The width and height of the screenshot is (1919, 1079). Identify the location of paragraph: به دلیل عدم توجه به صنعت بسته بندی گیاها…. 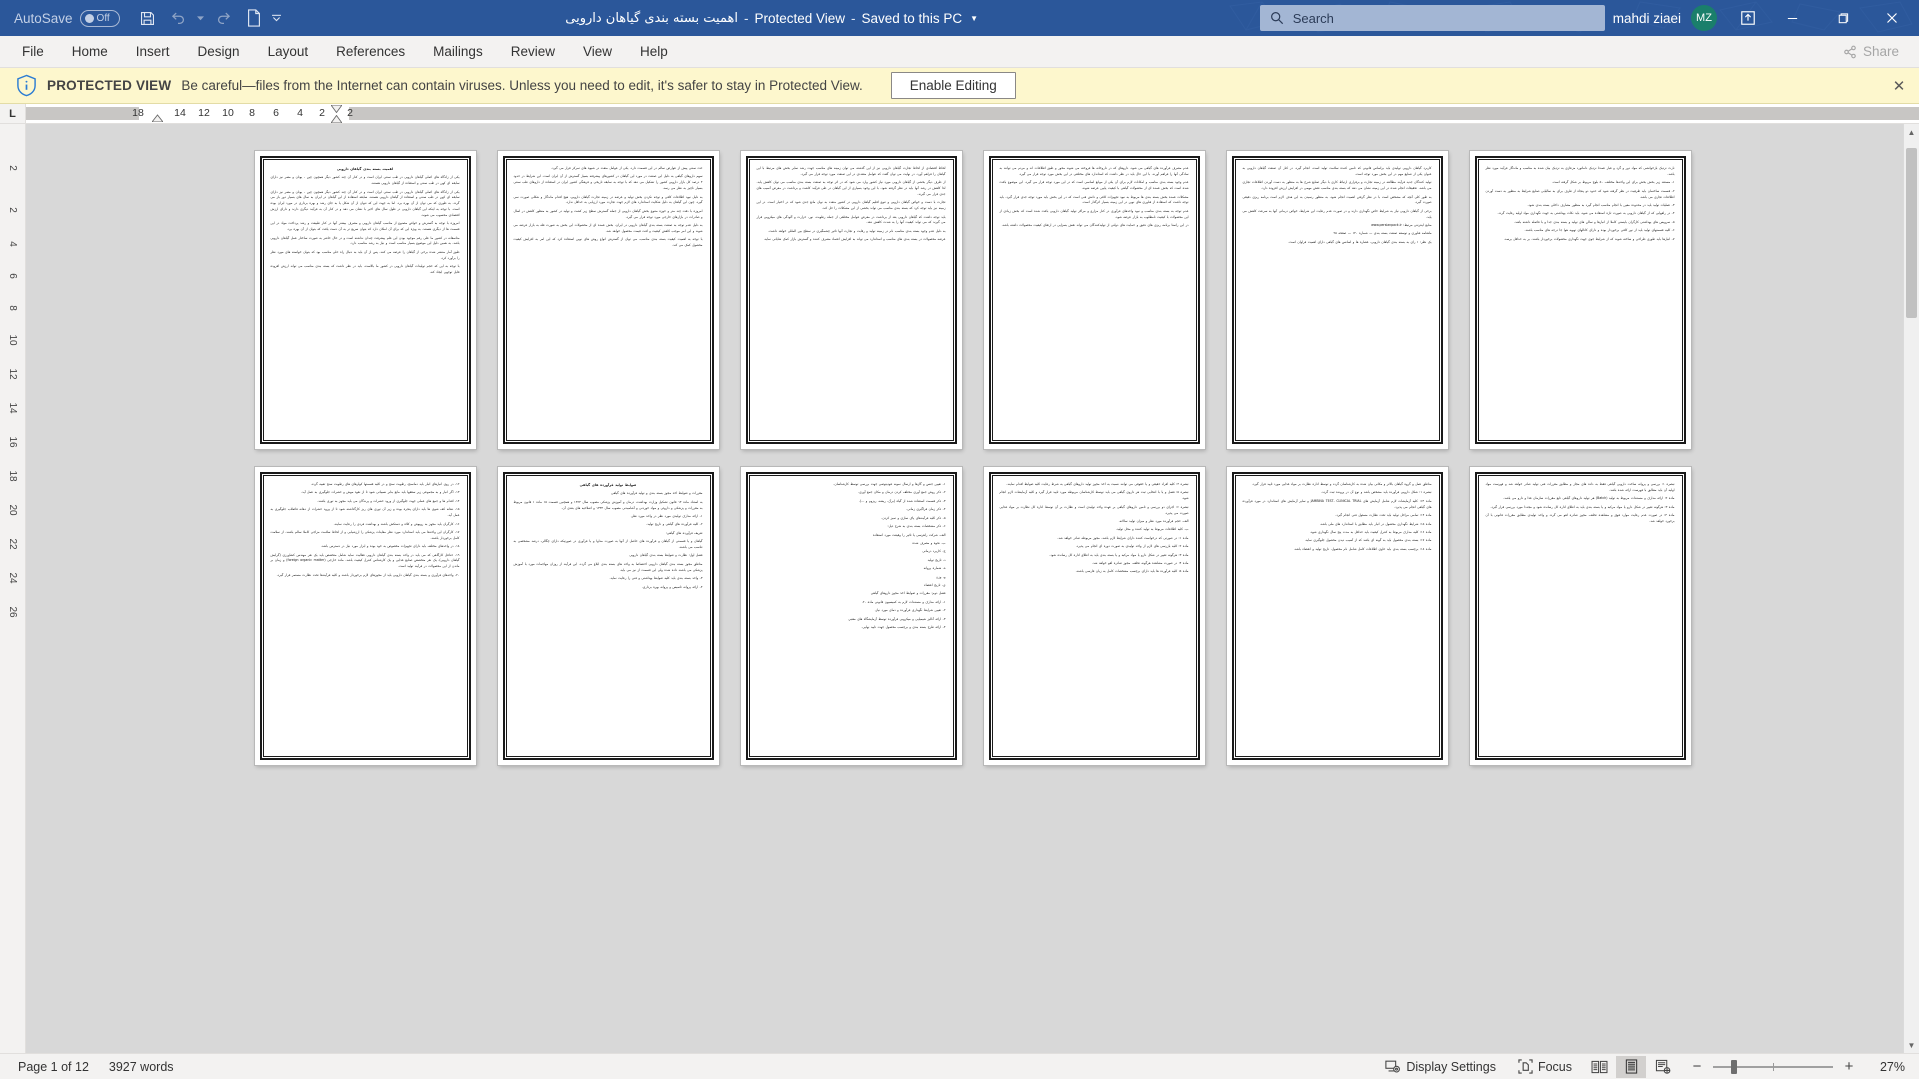
(608, 228).